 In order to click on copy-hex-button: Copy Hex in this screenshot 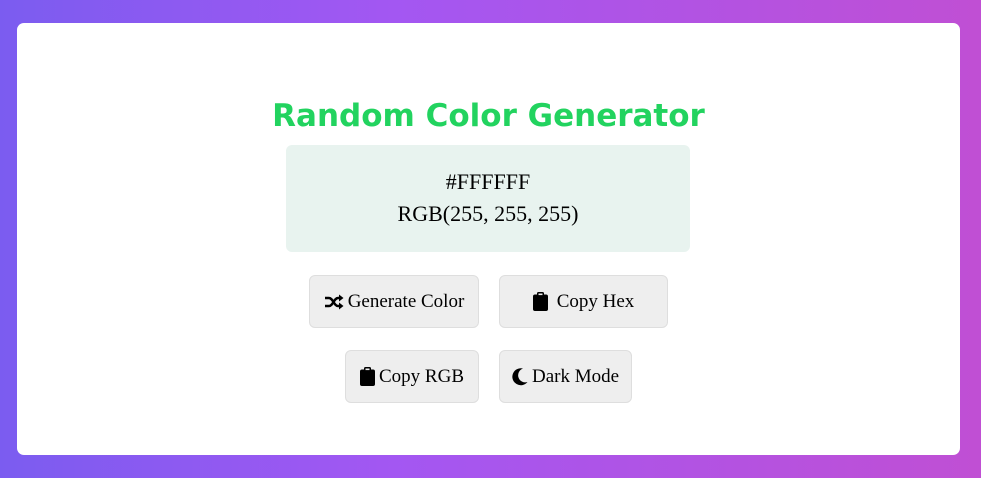, I will do `click(583, 301)`.